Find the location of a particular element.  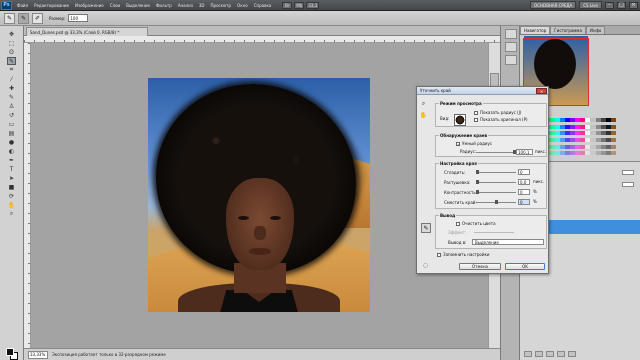

shape-tool-icon: ■ is located at coordinates (11, 187).